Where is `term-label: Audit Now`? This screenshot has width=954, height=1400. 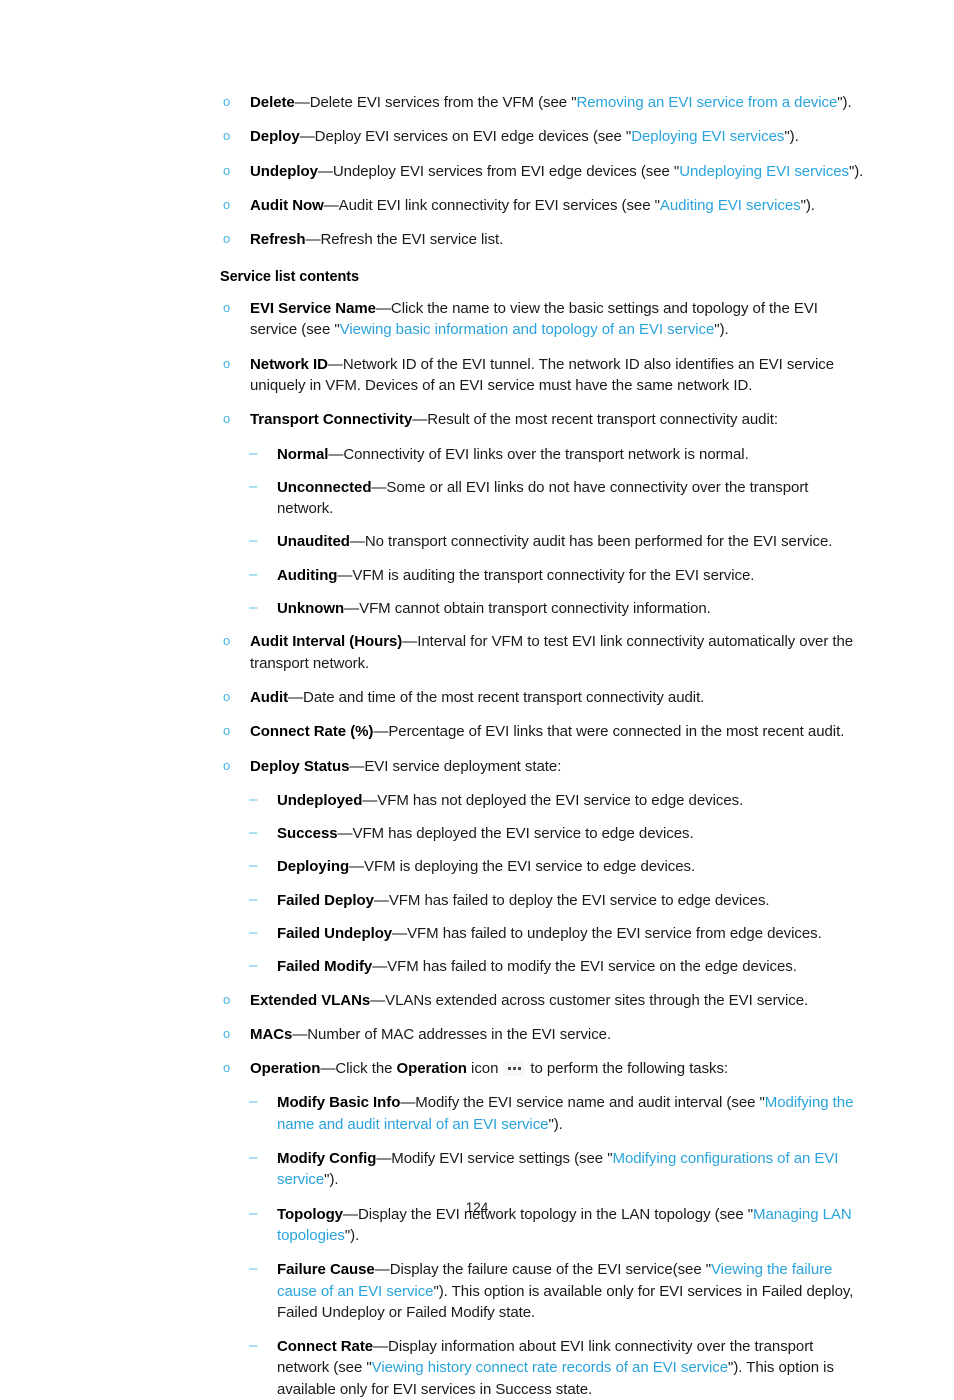 term-label: Audit Now is located at coordinates (287, 205).